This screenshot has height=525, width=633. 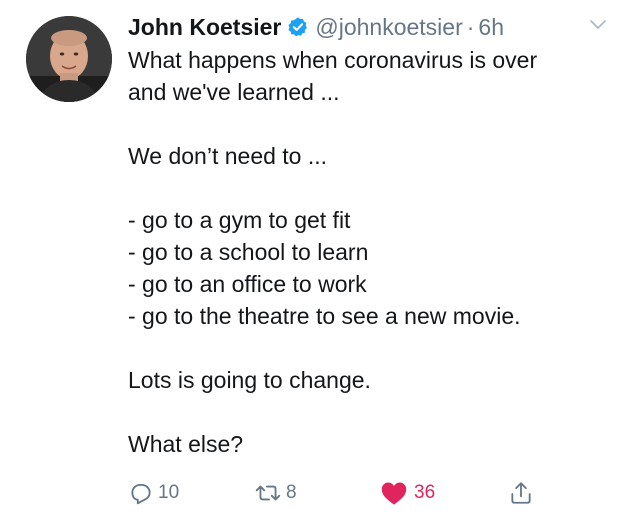 What do you see at coordinates (239, 220) in the screenshot?
I see `tweet-line: - go to a gym to get fit` at bounding box center [239, 220].